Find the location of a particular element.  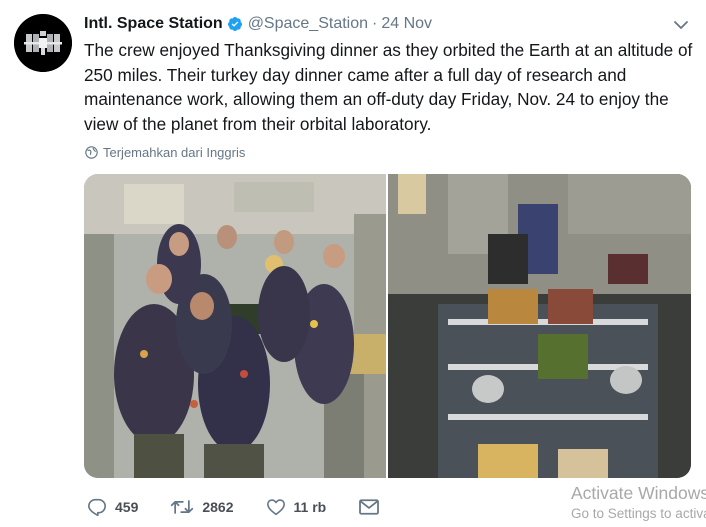

translate-link: Terjemahkan dari Inggris is located at coordinates (165, 152).